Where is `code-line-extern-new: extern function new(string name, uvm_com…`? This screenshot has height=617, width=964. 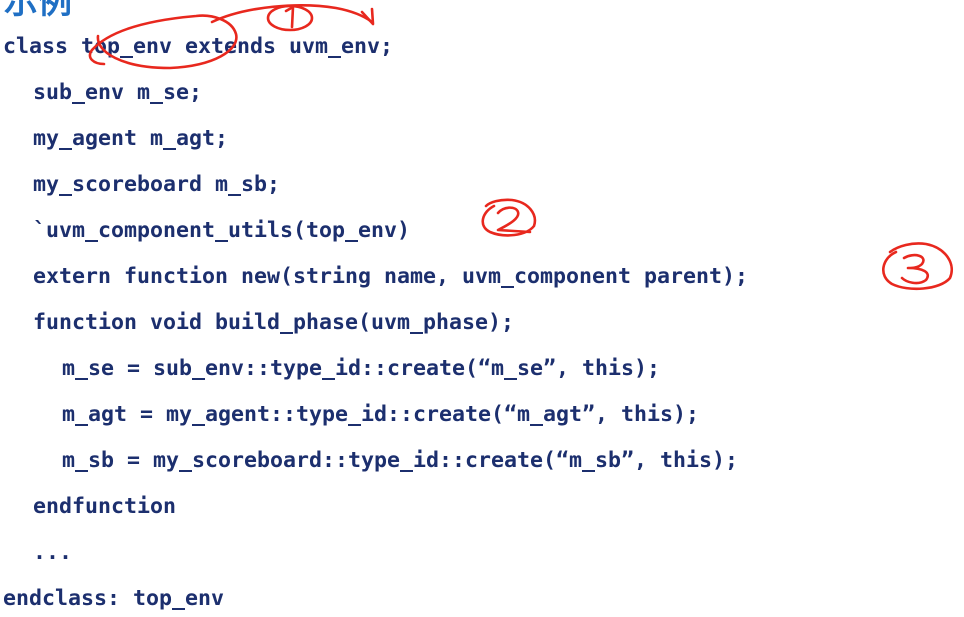
code-line-extern-new: extern function new(string name, uvm_com… is located at coordinates (391, 276).